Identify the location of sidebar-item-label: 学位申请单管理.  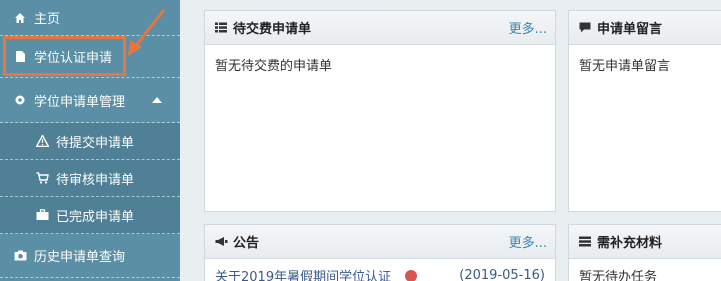
(80, 102).